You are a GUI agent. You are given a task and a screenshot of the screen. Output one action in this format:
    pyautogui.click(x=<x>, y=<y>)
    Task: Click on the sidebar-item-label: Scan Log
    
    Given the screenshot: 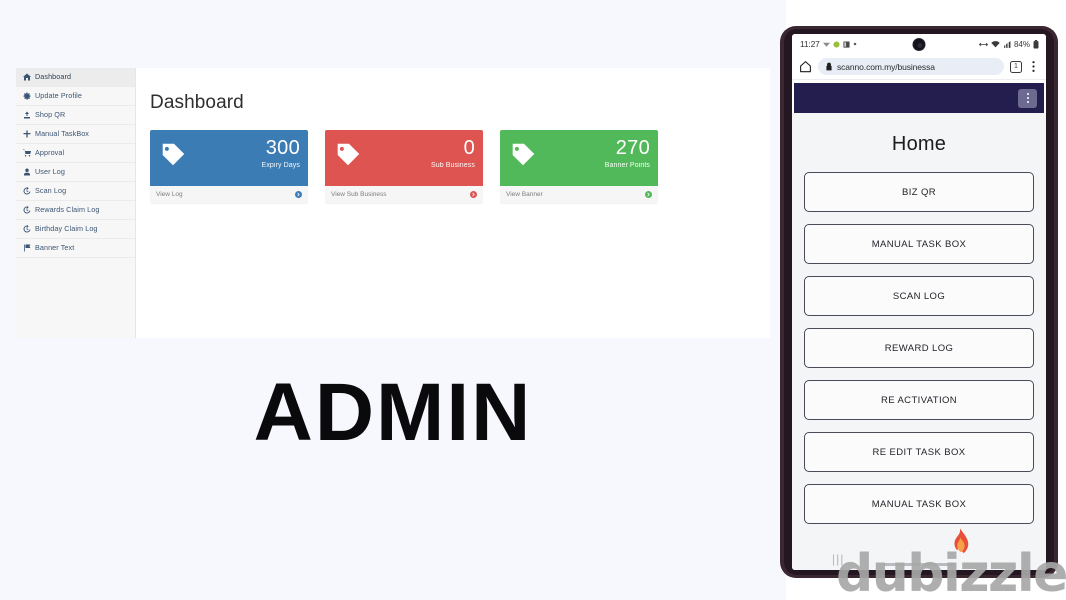 What is the action you would take?
    pyautogui.click(x=51, y=191)
    